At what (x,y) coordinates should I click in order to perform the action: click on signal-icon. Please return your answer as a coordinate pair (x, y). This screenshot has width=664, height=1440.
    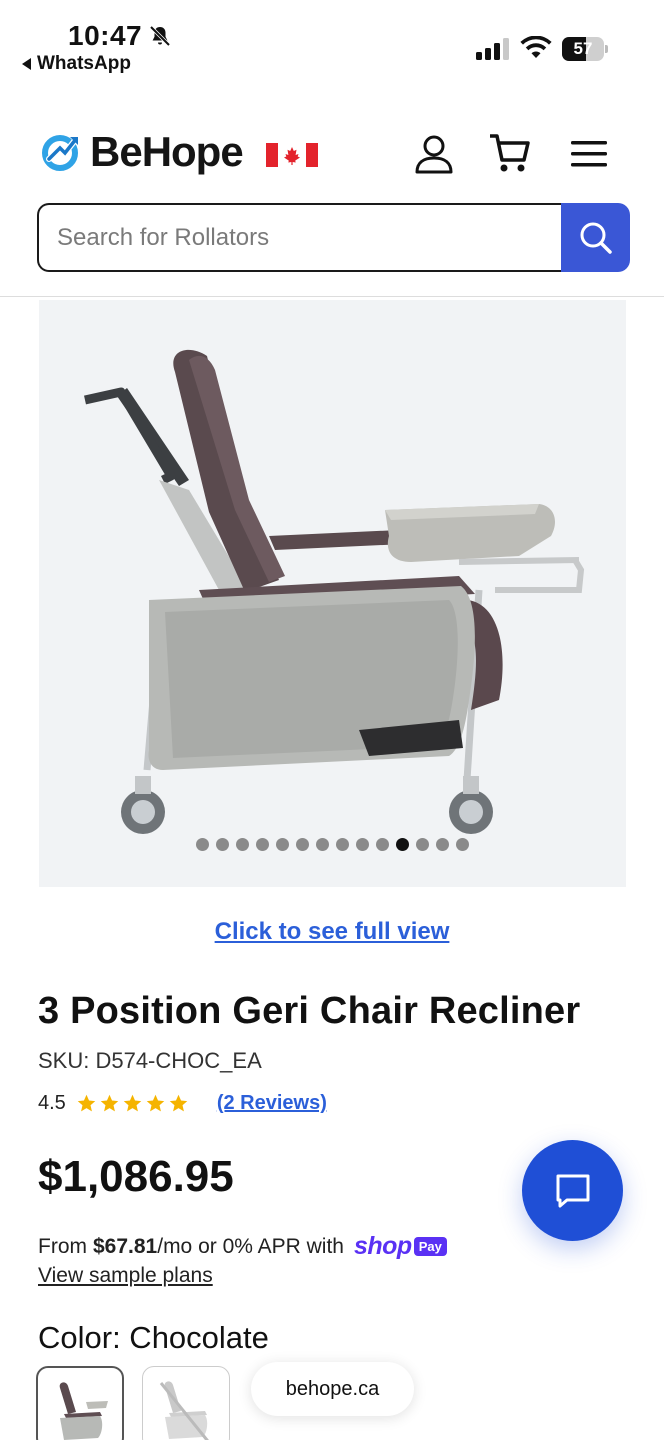
    Looking at the image, I should click on (492, 49).